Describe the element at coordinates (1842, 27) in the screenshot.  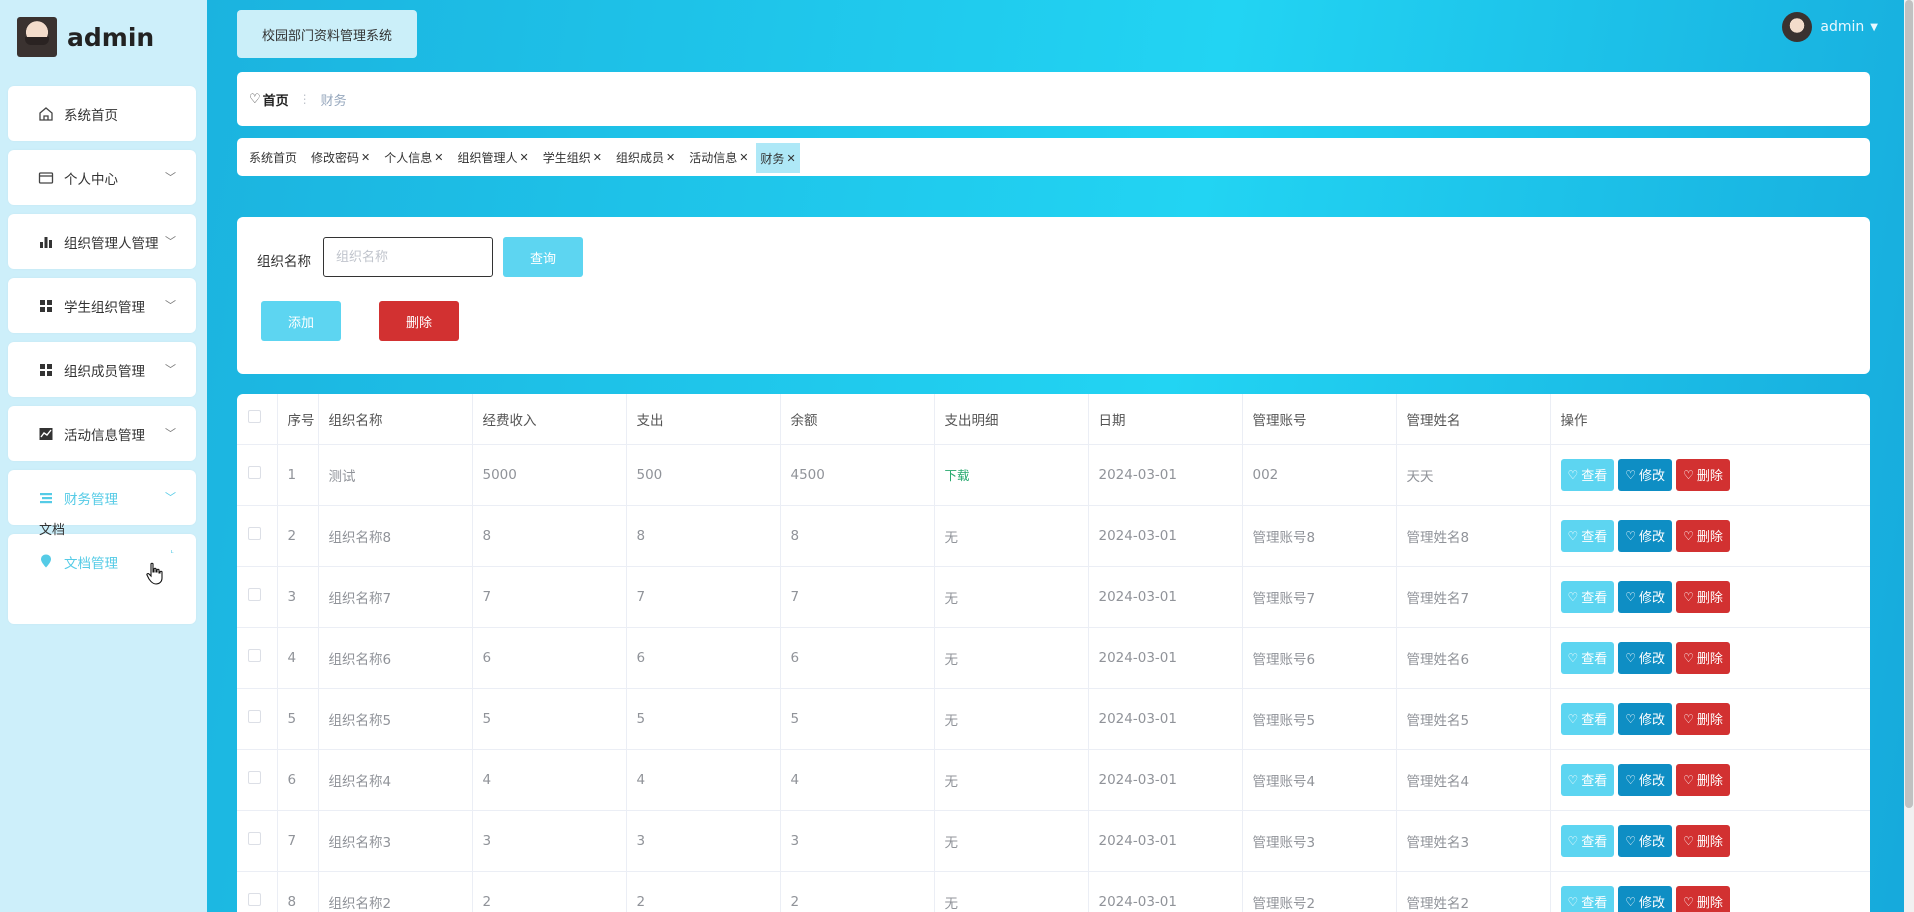
I see `user-name: admin` at that location.